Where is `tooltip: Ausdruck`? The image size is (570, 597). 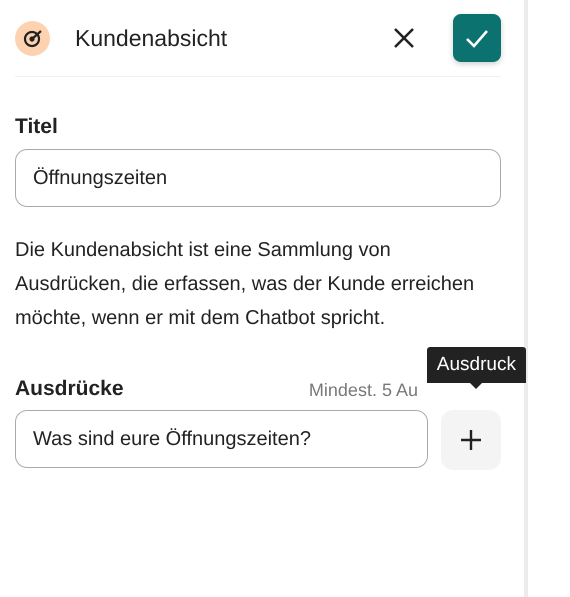 tooltip: Ausdruck is located at coordinates (476, 368).